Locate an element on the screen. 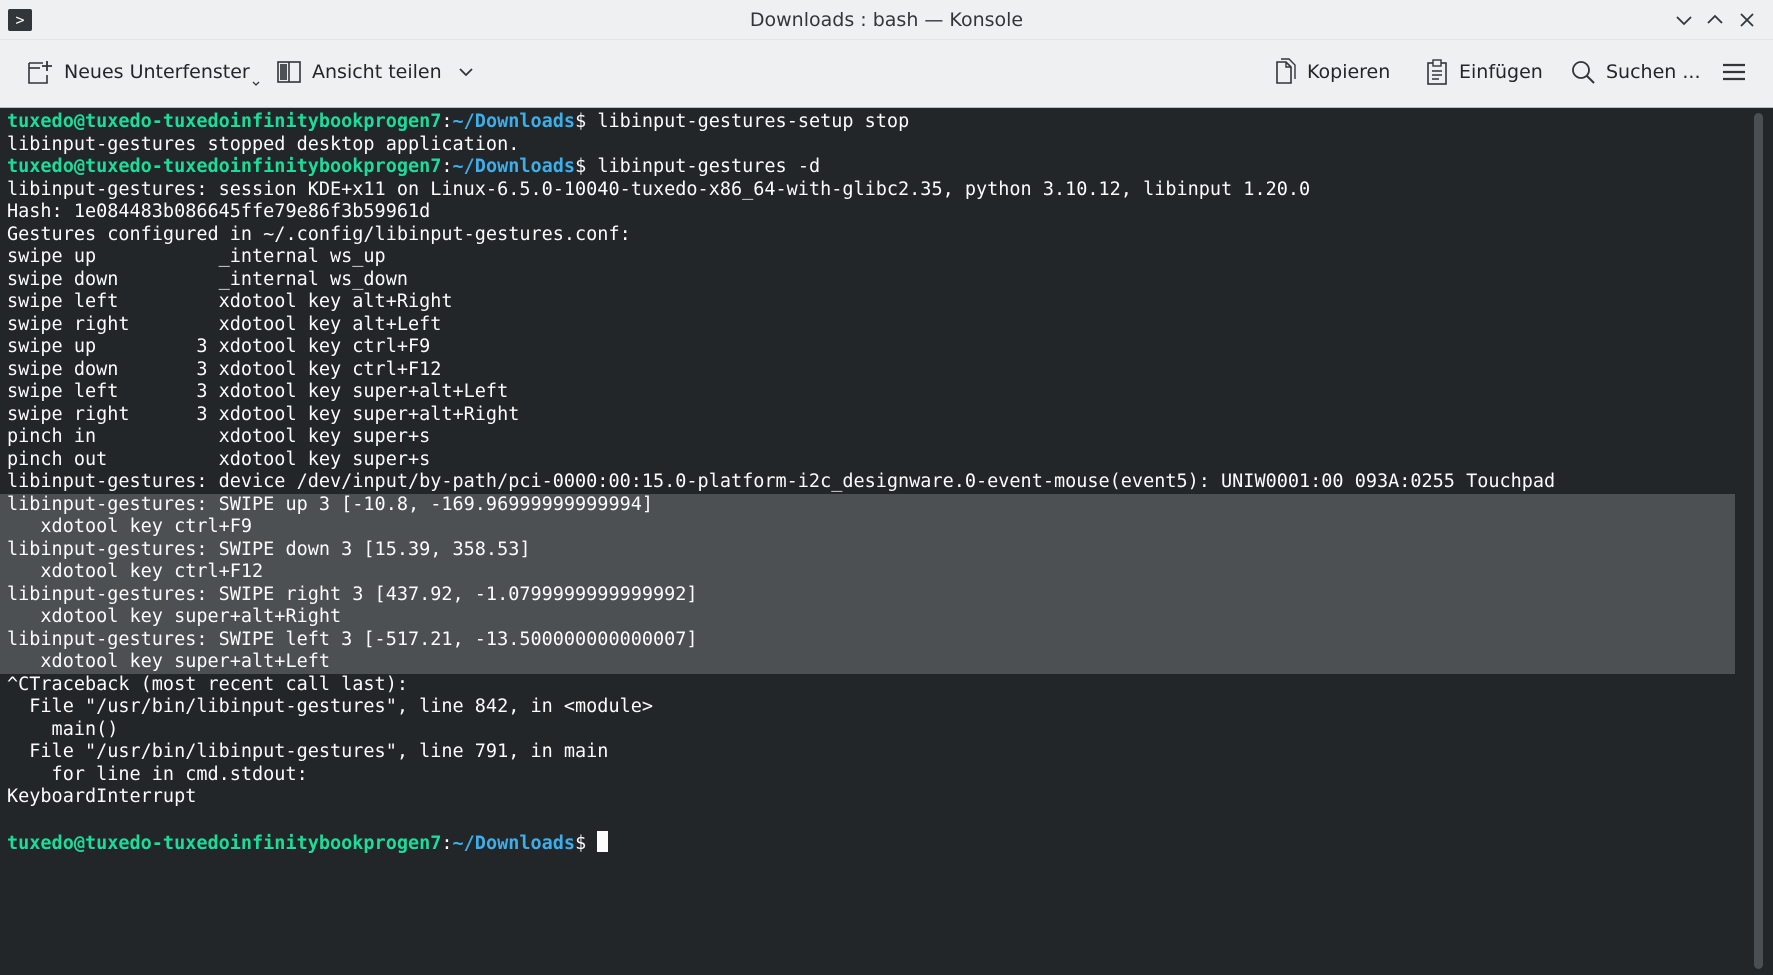  output-line is located at coordinates (873, 820).